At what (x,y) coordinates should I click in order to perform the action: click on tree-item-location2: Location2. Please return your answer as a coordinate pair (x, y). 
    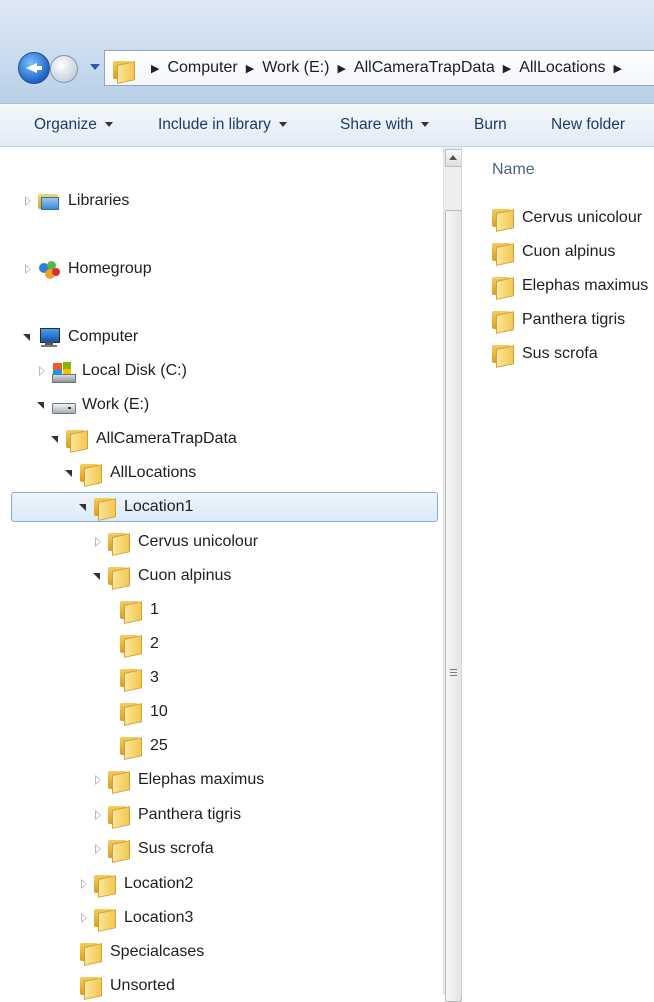
    Looking at the image, I should click on (135, 884).